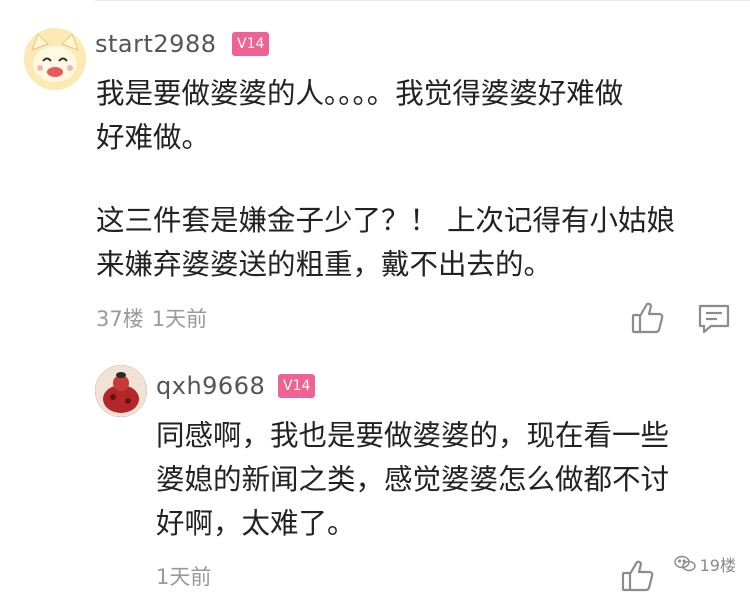 This screenshot has width=750, height=596. I want to click on wechat-icon, so click(684, 563).